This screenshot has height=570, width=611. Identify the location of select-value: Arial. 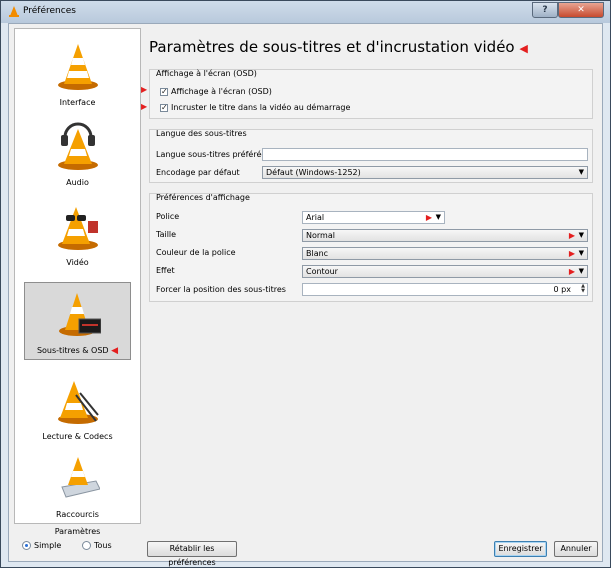
(315, 217).